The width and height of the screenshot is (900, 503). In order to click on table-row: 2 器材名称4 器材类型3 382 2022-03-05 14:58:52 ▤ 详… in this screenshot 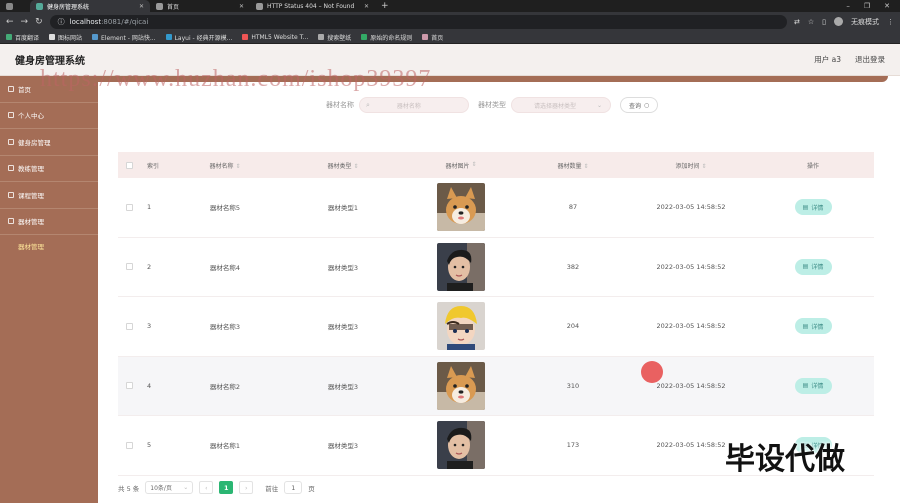, I will do `click(496, 267)`.